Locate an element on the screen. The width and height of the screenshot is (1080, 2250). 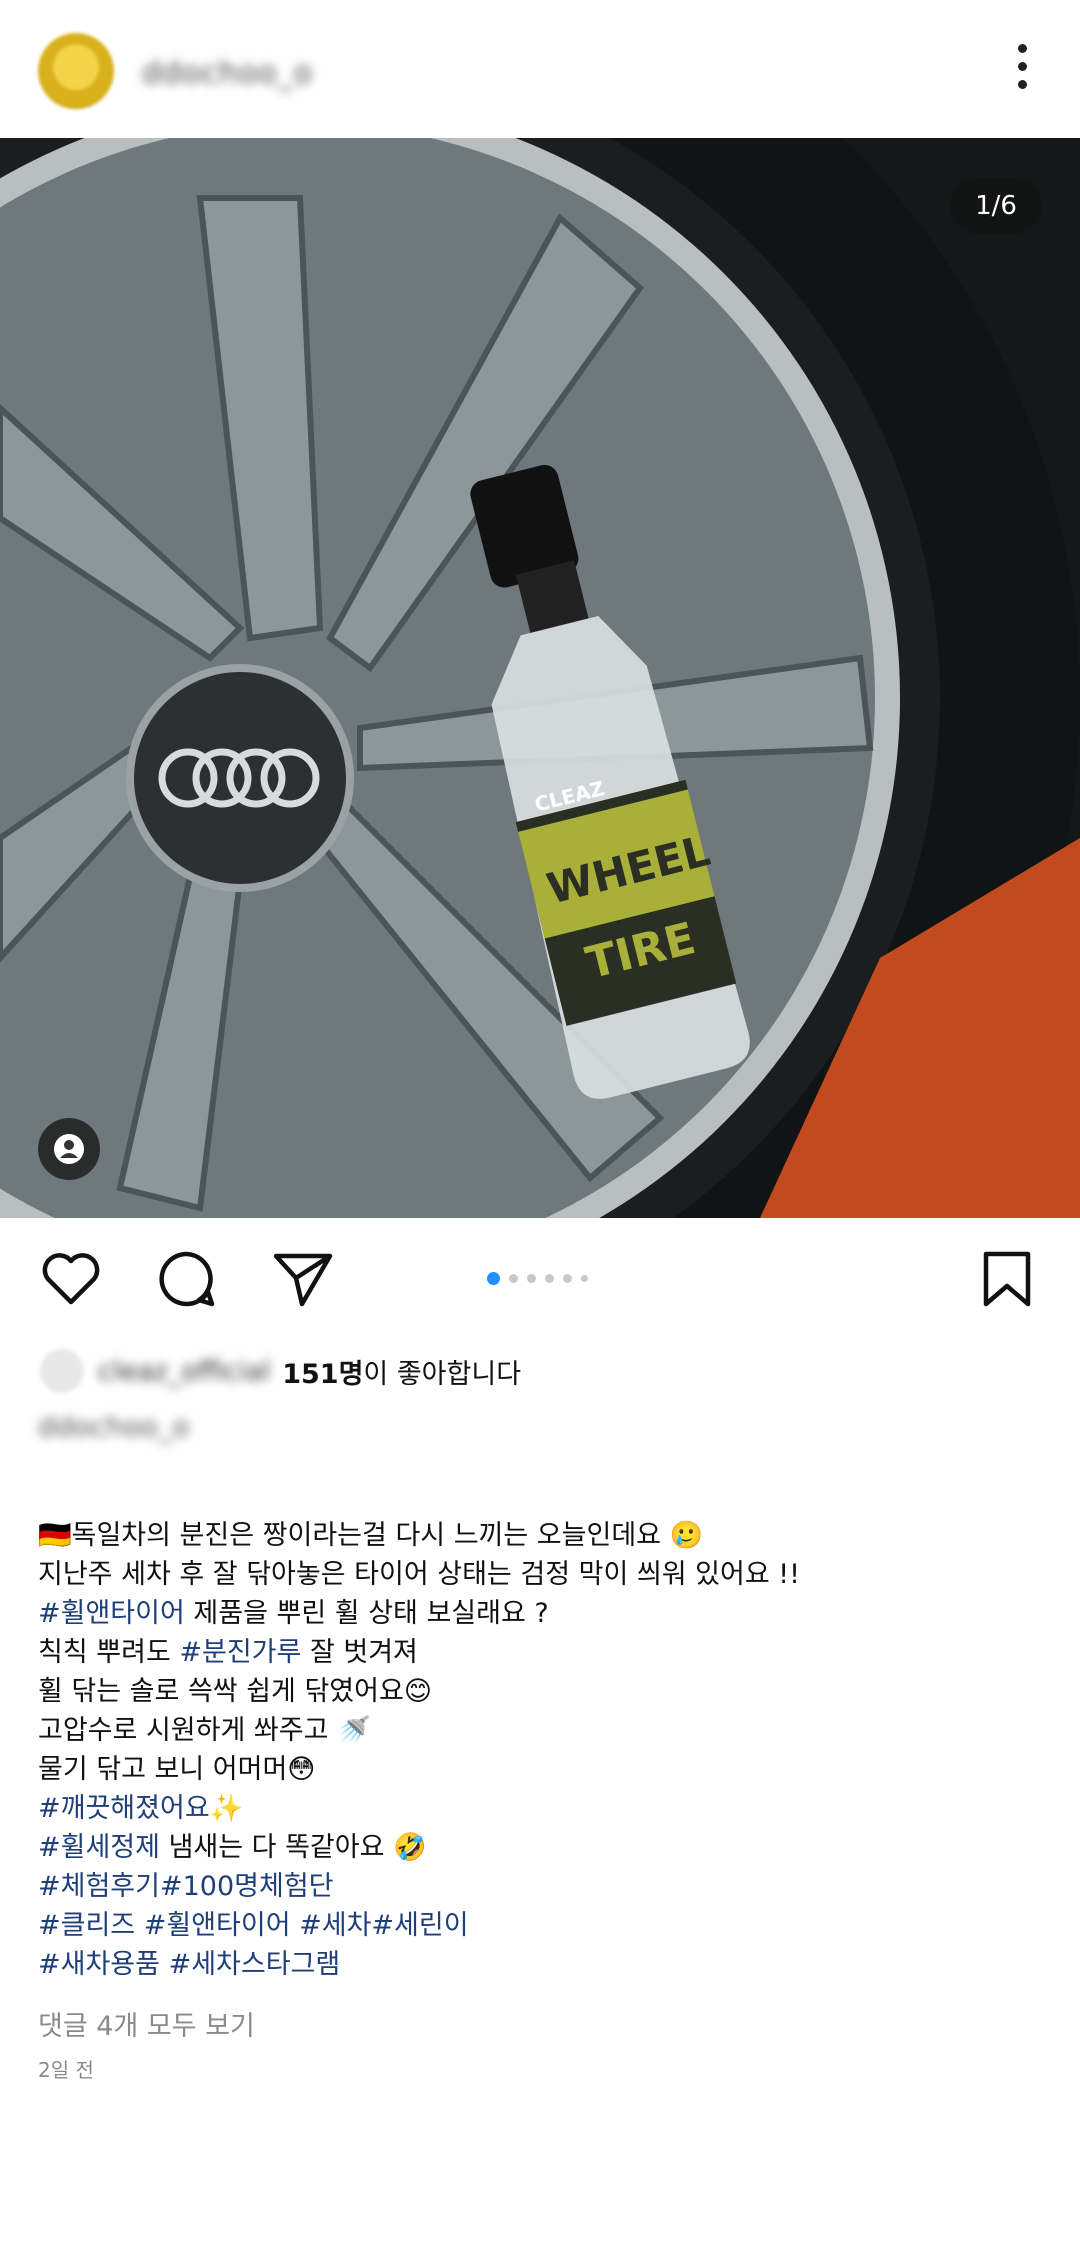
hashtag-link: #체험후기#100명체험단 is located at coordinates (186, 1886).